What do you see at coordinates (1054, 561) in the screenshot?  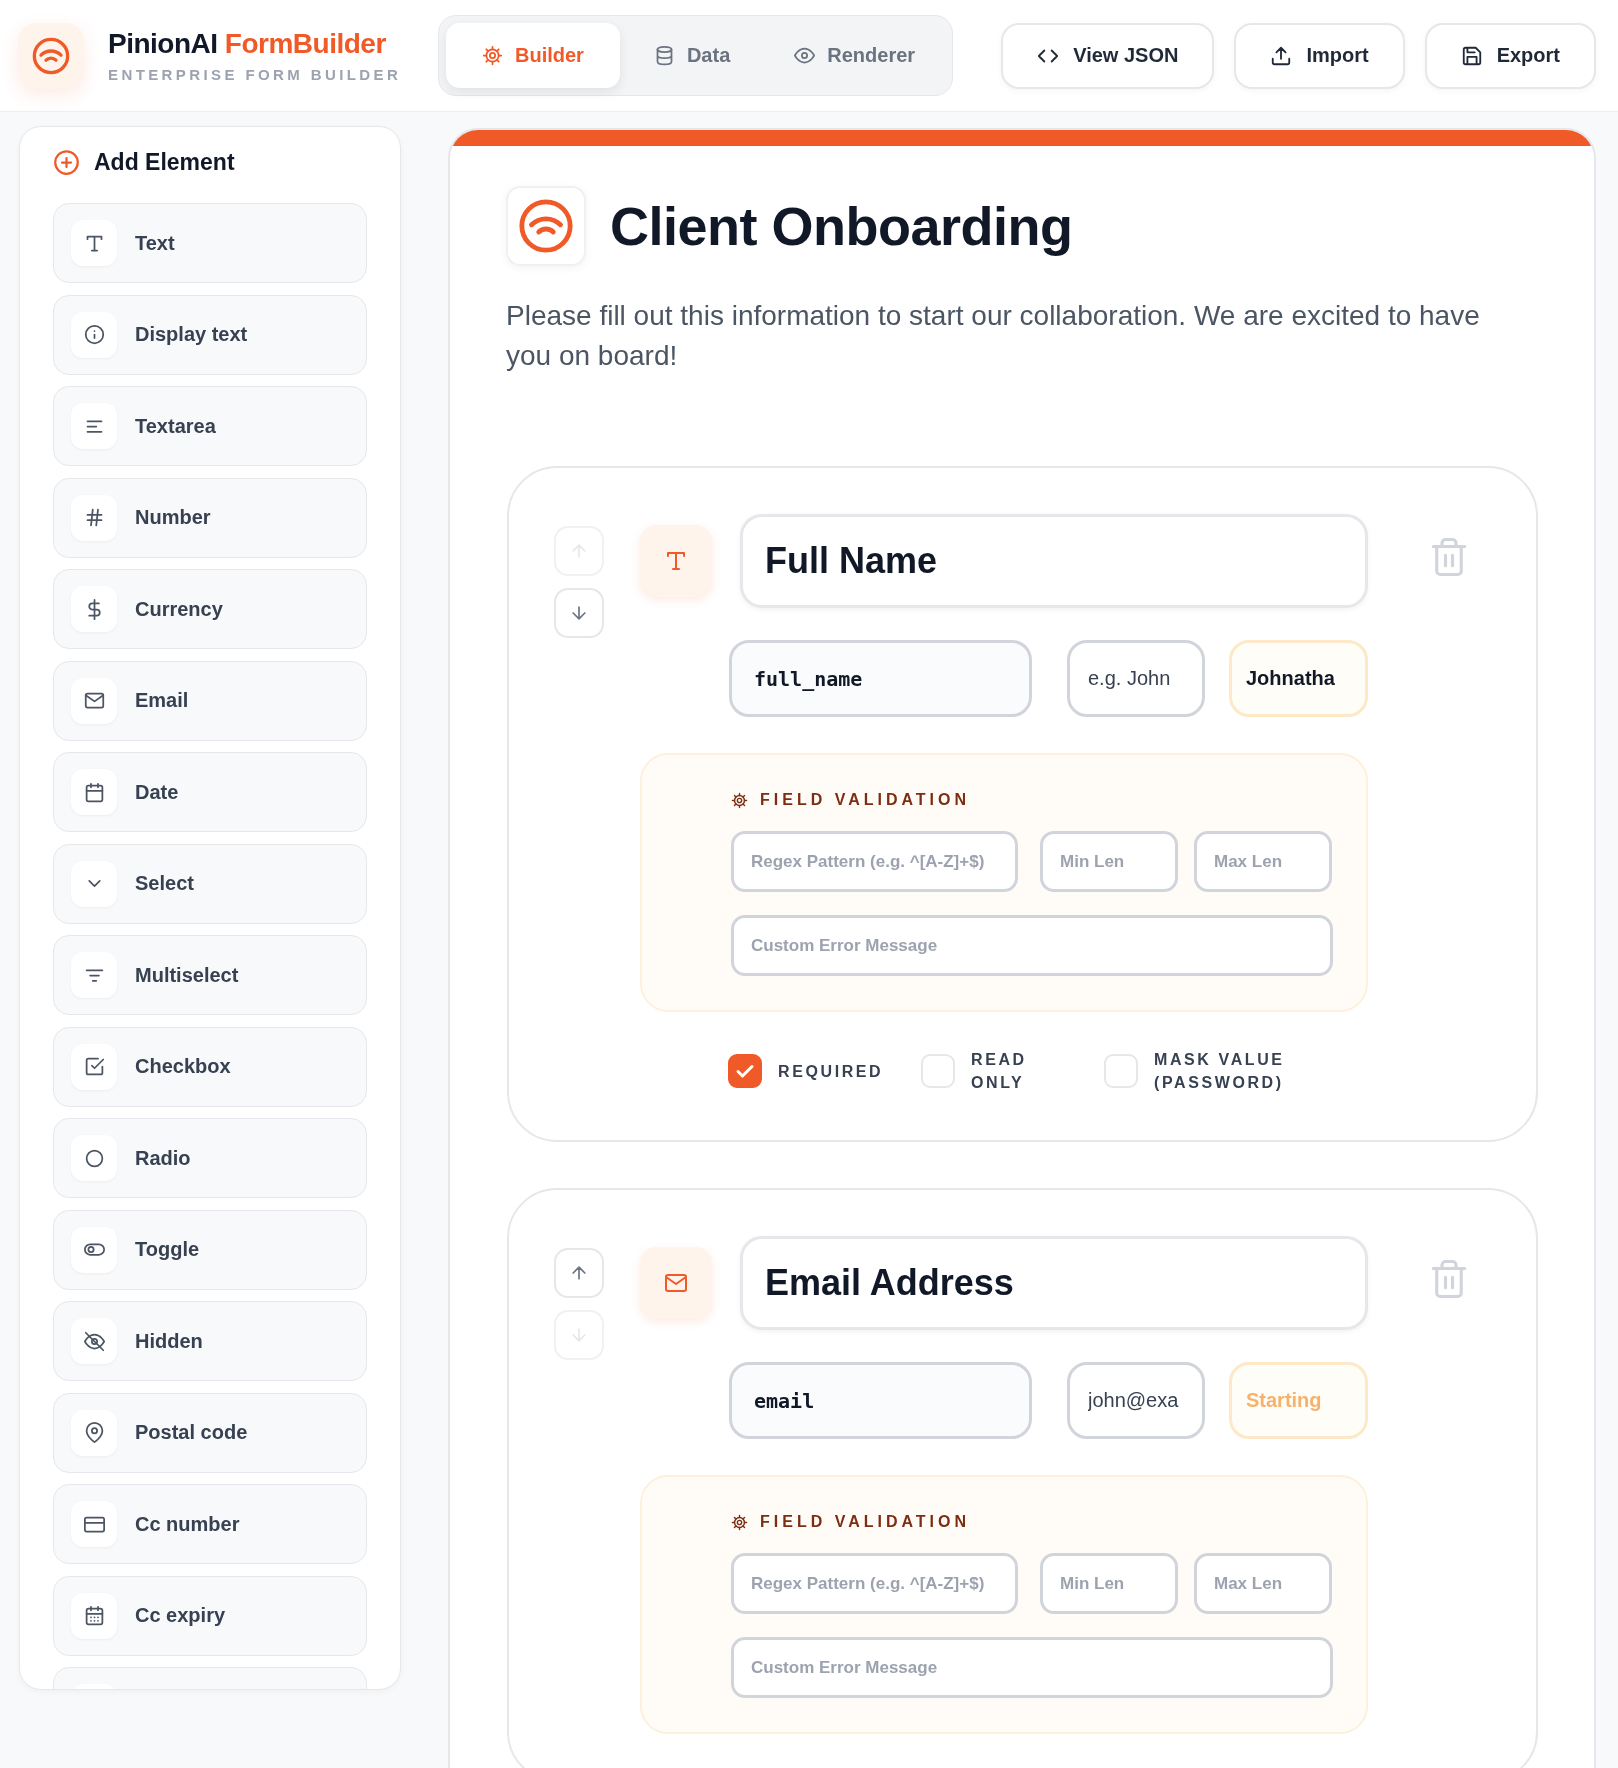 I see `label-field: Full Name` at bounding box center [1054, 561].